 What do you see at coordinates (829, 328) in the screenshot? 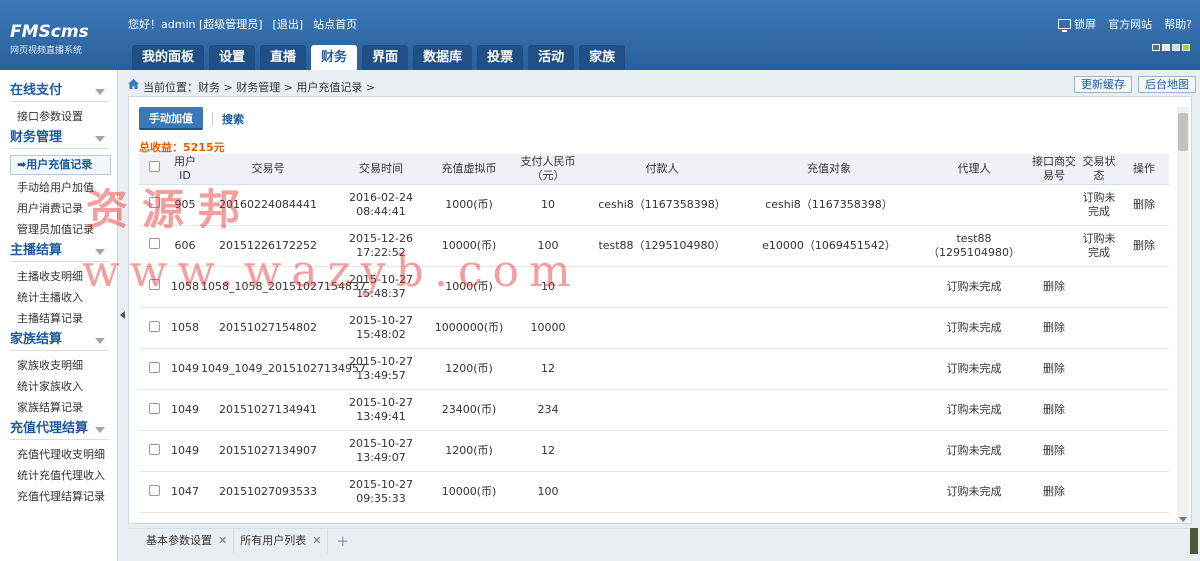
I see `cell-target` at bounding box center [829, 328].